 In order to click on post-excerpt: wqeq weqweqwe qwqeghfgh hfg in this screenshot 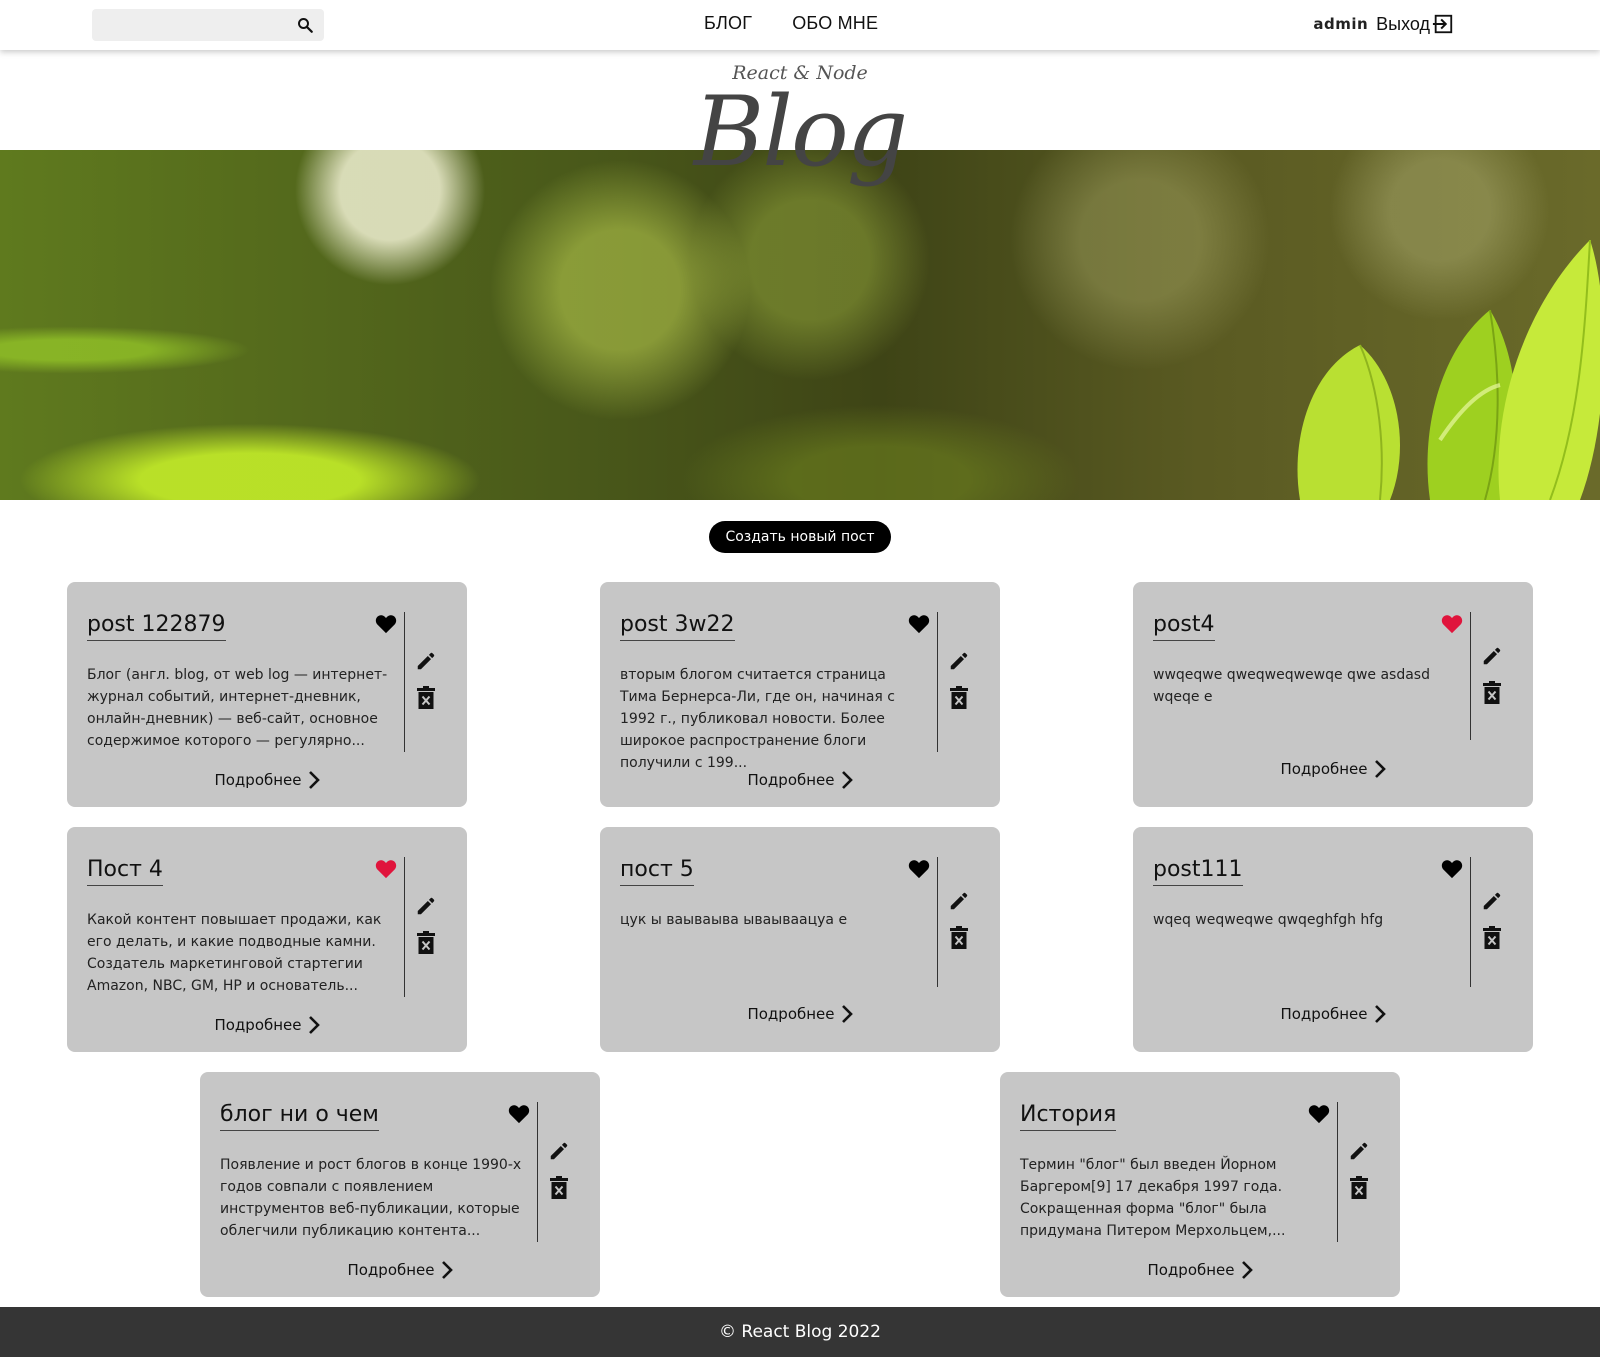, I will do `click(1268, 920)`.